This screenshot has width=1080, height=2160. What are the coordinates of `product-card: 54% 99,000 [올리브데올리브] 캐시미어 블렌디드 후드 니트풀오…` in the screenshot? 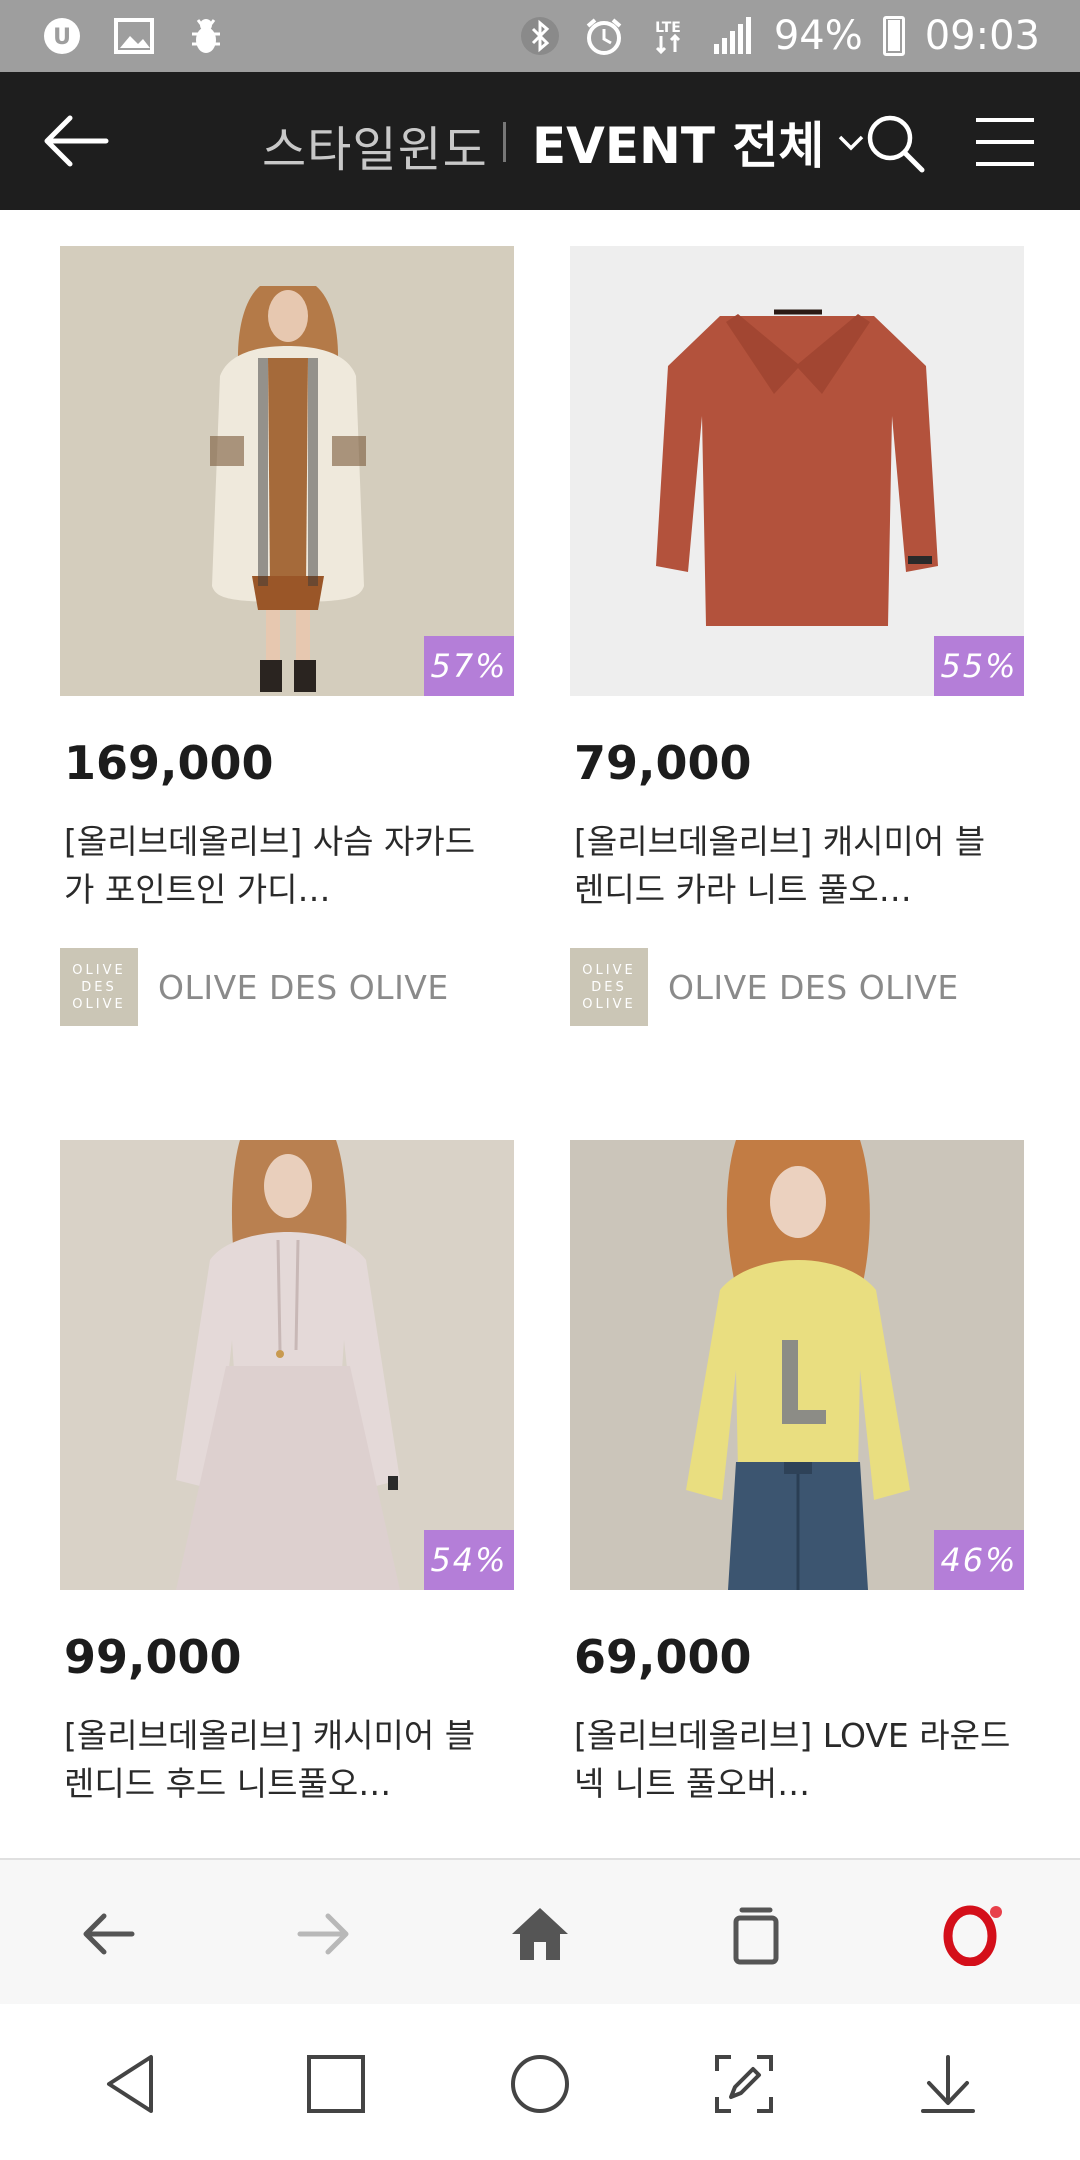 It's located at (287, 1471).